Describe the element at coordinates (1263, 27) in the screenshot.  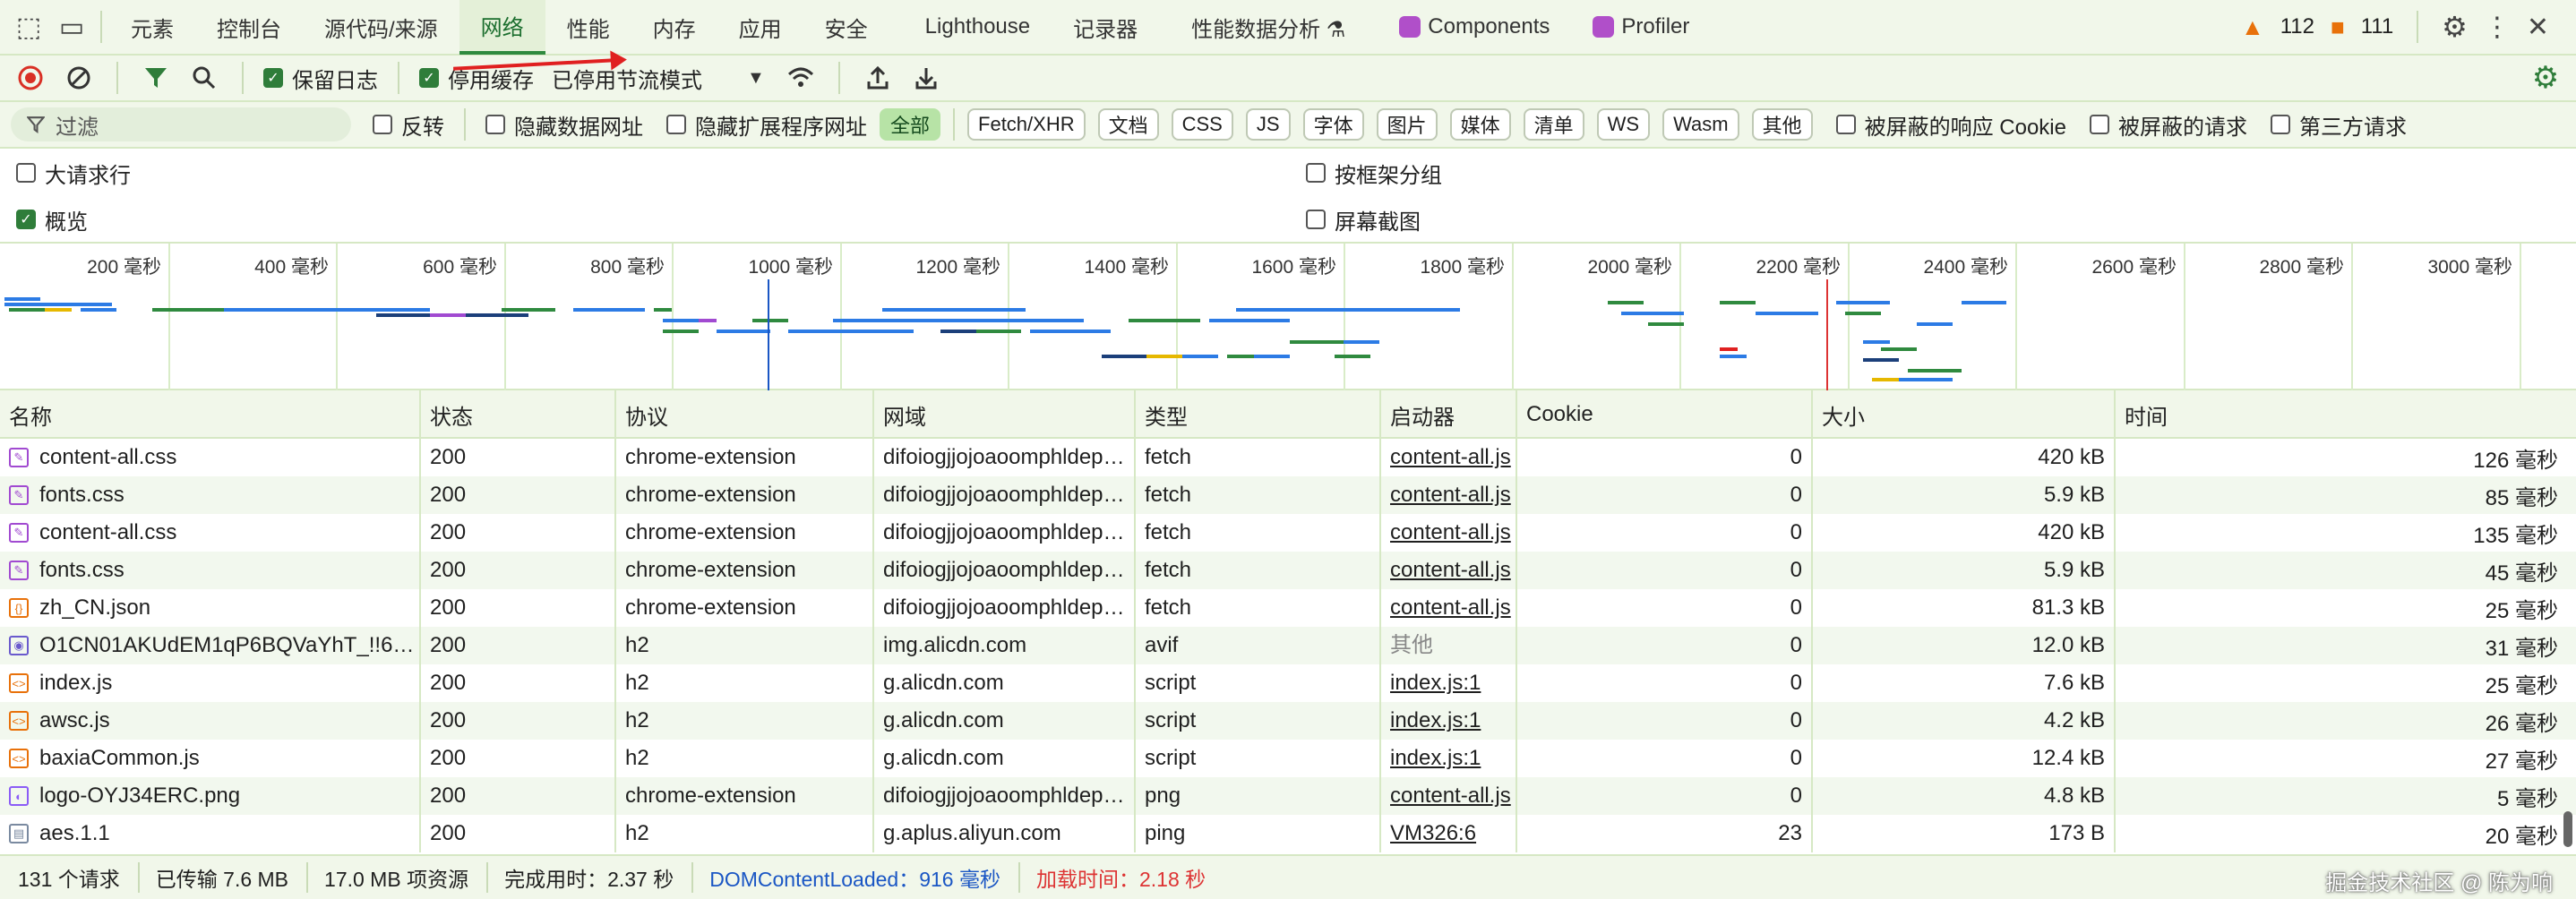
I see `tab-performance-insights: 性能数据分析 ⚗` at that location.